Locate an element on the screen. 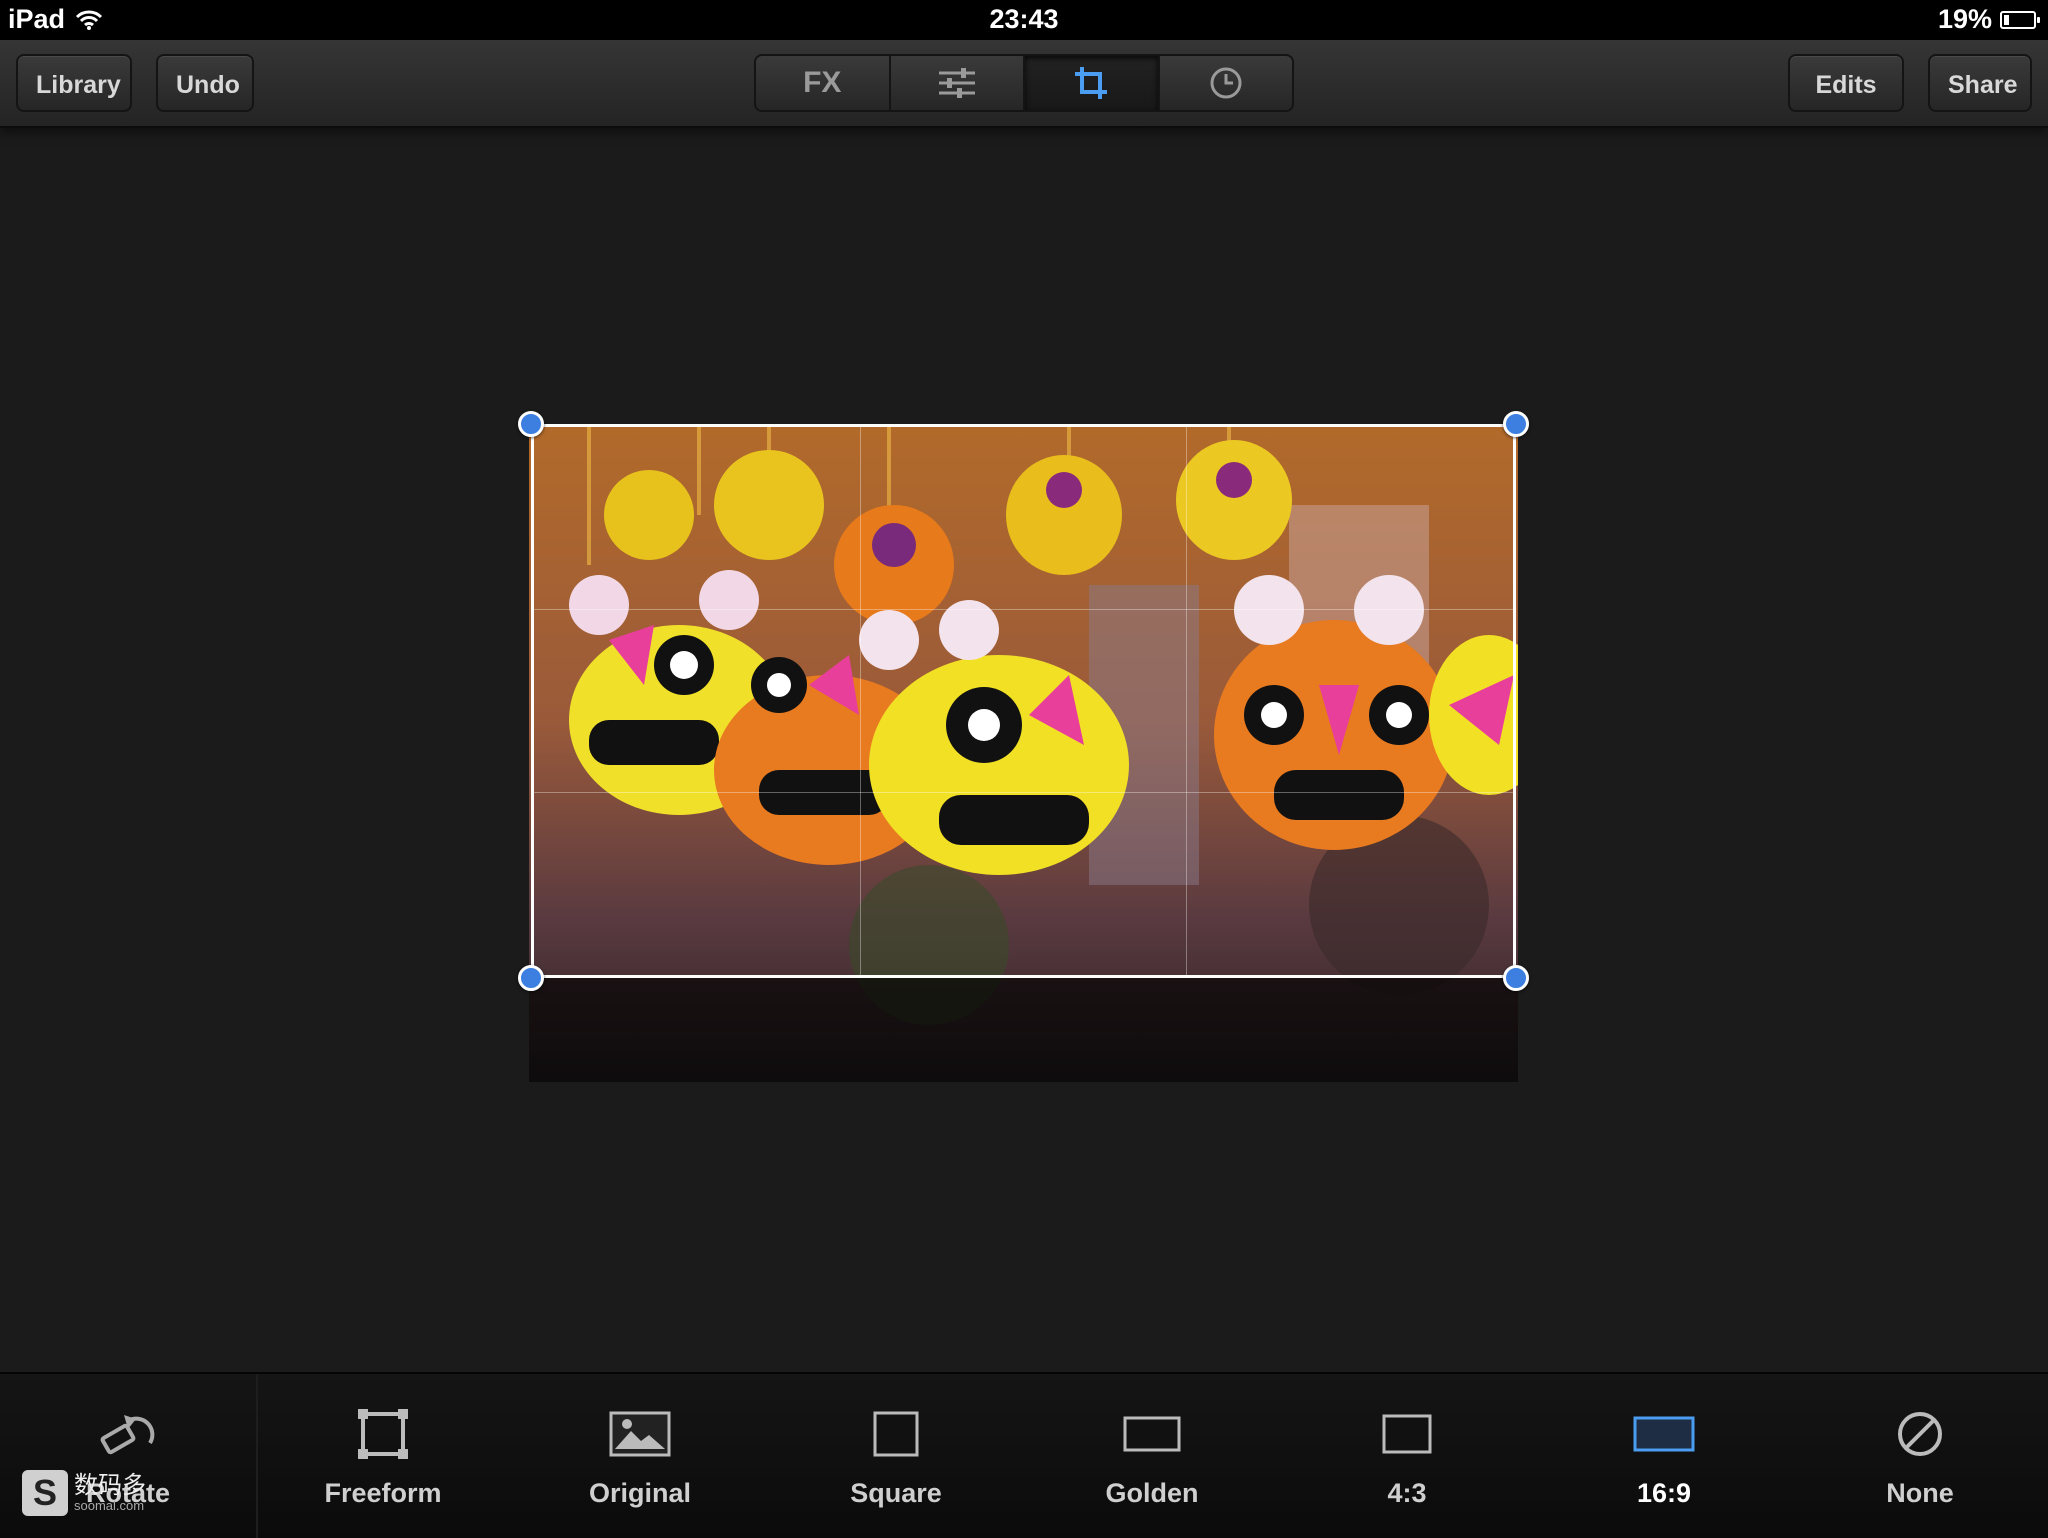  crop-option-16-9: 16:9 is located at coordinates (1664, 1456).